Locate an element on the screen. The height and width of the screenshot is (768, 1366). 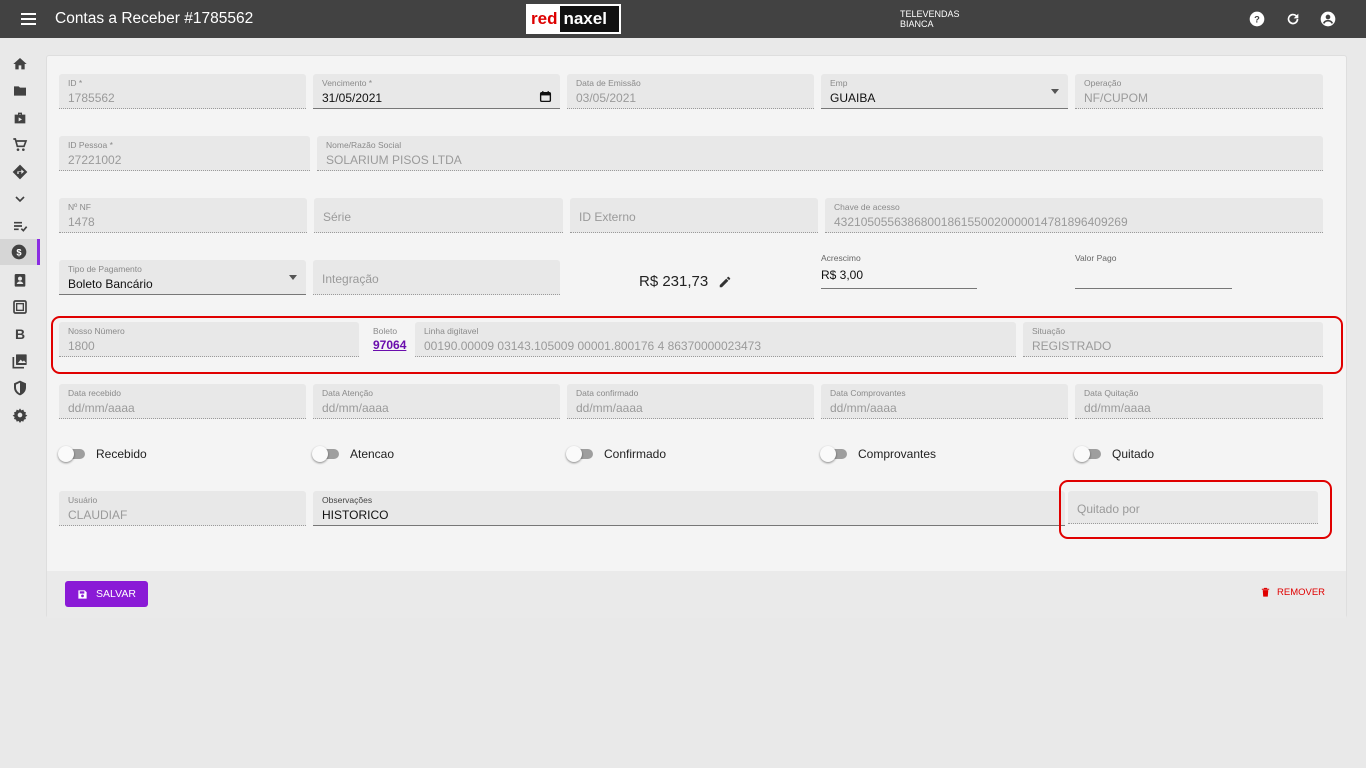
playlist-check-icon is located at coordinates (21, 226).